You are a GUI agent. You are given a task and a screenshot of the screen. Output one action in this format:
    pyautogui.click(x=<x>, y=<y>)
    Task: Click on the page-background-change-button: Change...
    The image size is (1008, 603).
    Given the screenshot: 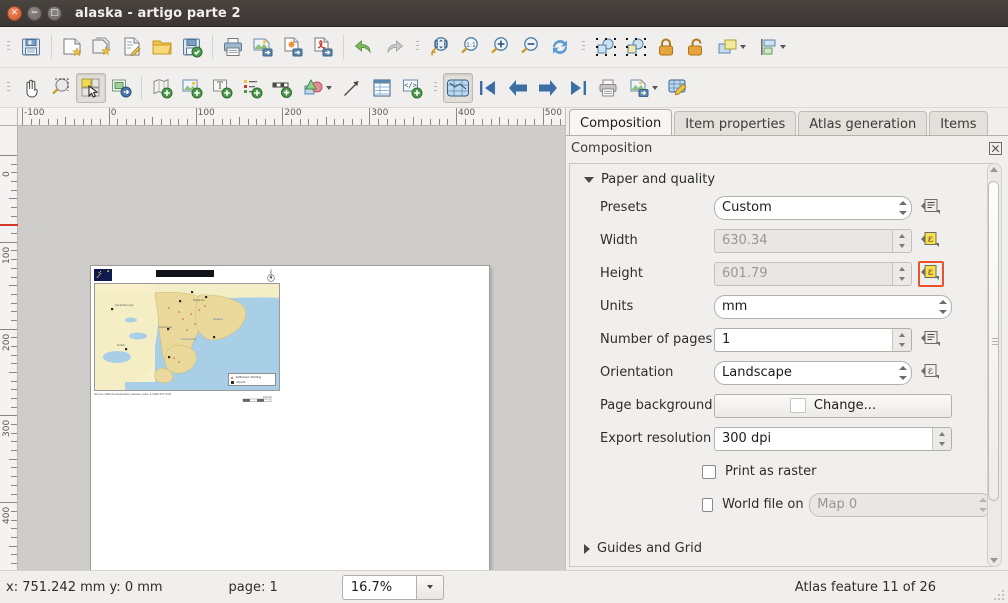 What is the action you would take?
    pyautogui.click(x=833, y=405)
    